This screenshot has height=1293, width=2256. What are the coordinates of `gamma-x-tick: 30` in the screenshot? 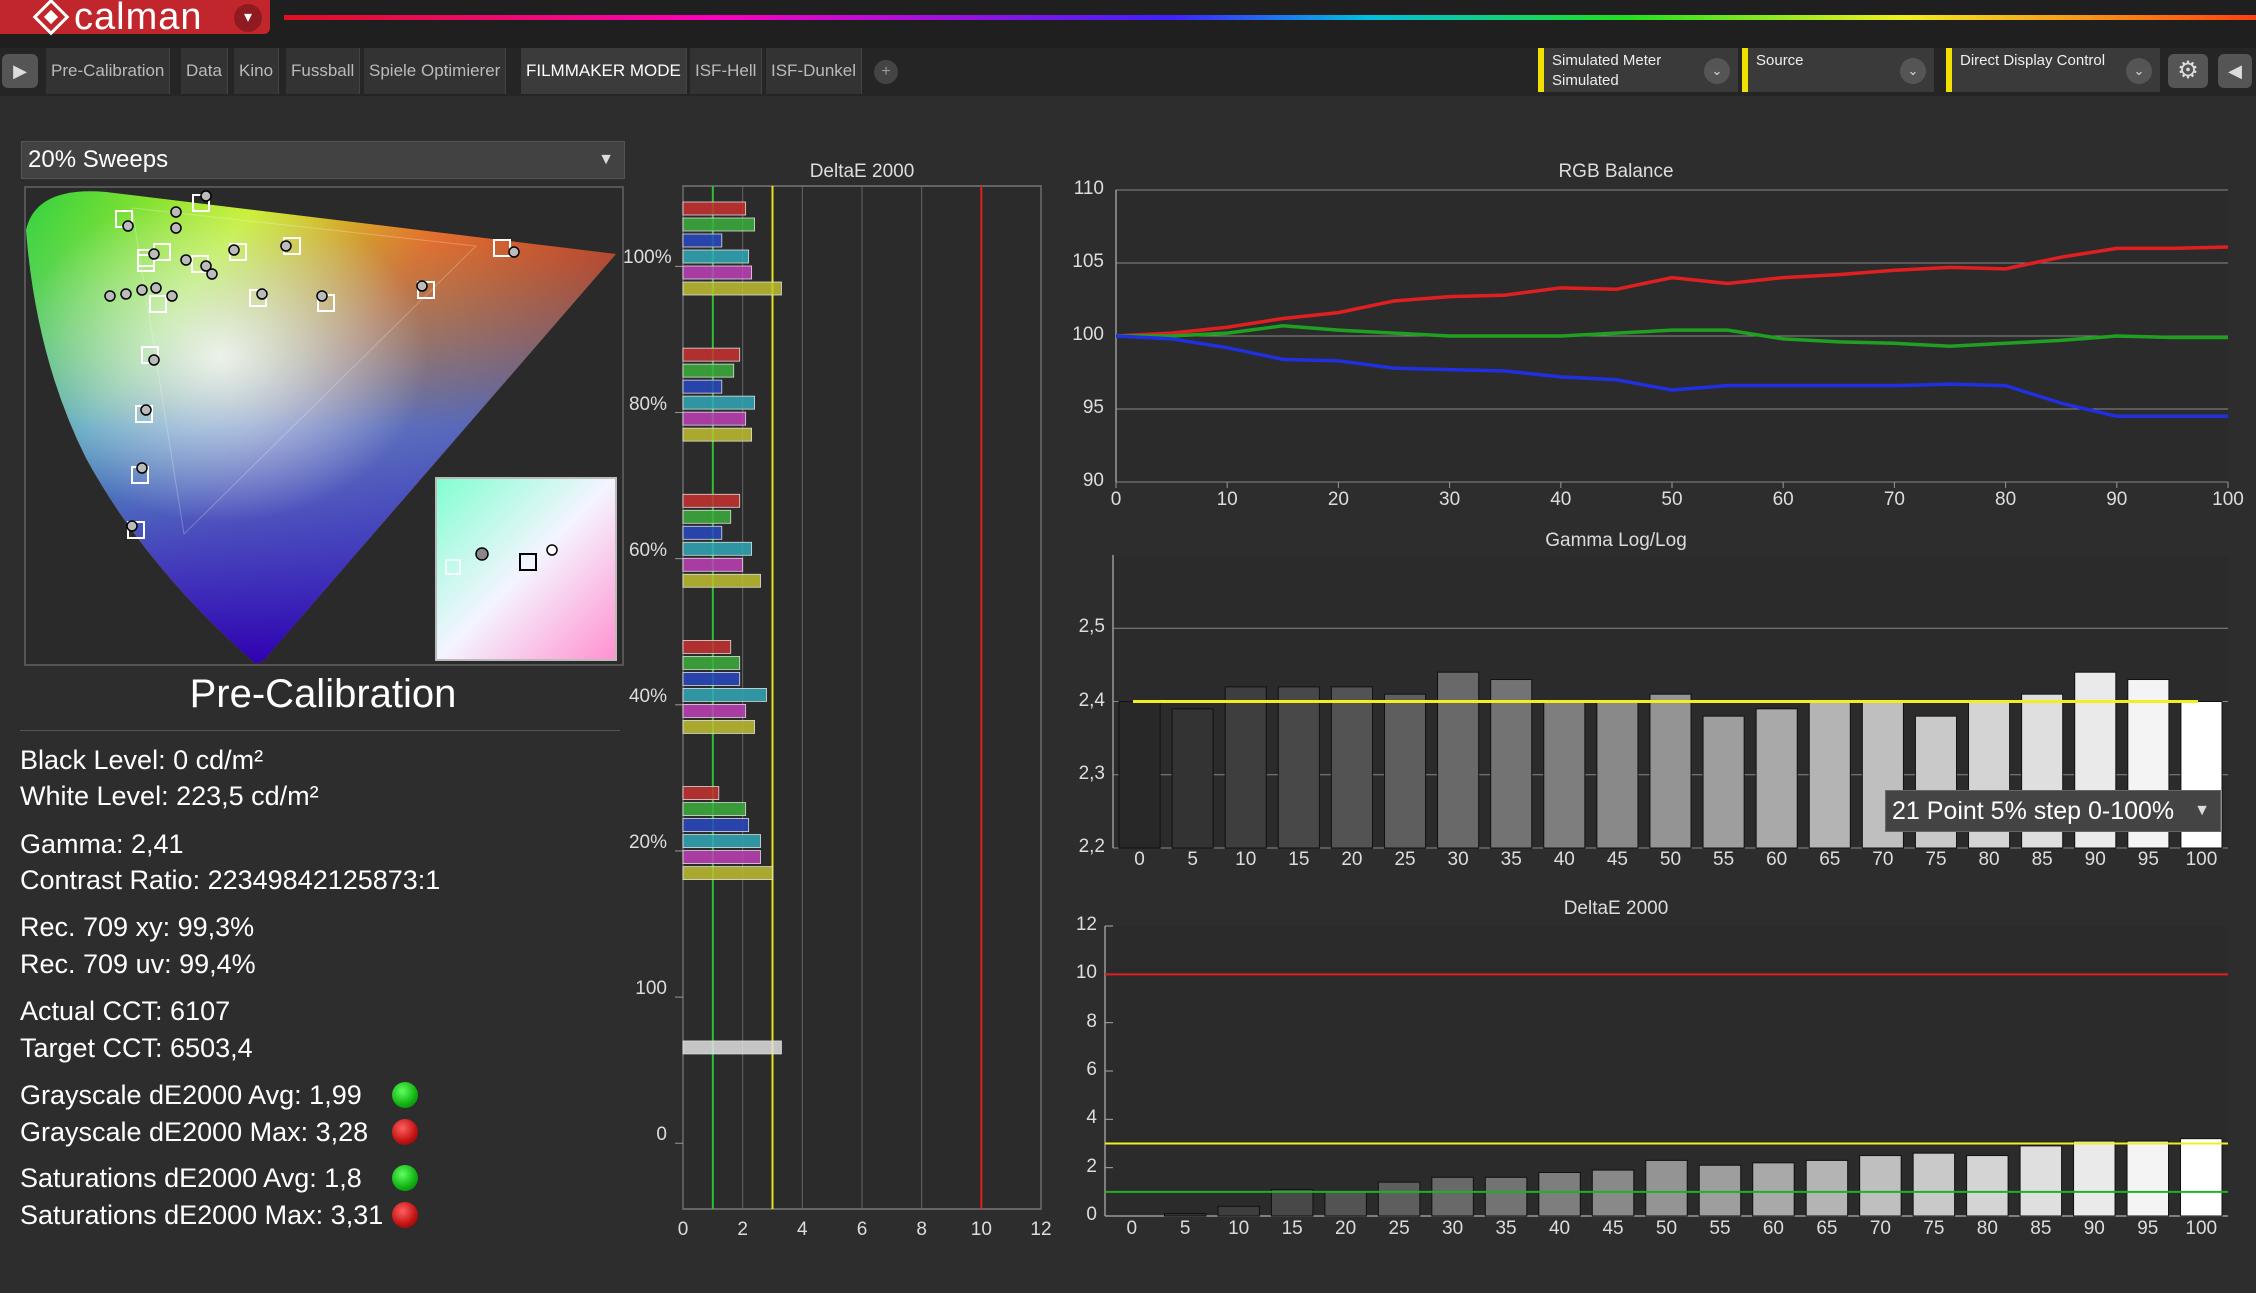 It's located at (1458, 859).